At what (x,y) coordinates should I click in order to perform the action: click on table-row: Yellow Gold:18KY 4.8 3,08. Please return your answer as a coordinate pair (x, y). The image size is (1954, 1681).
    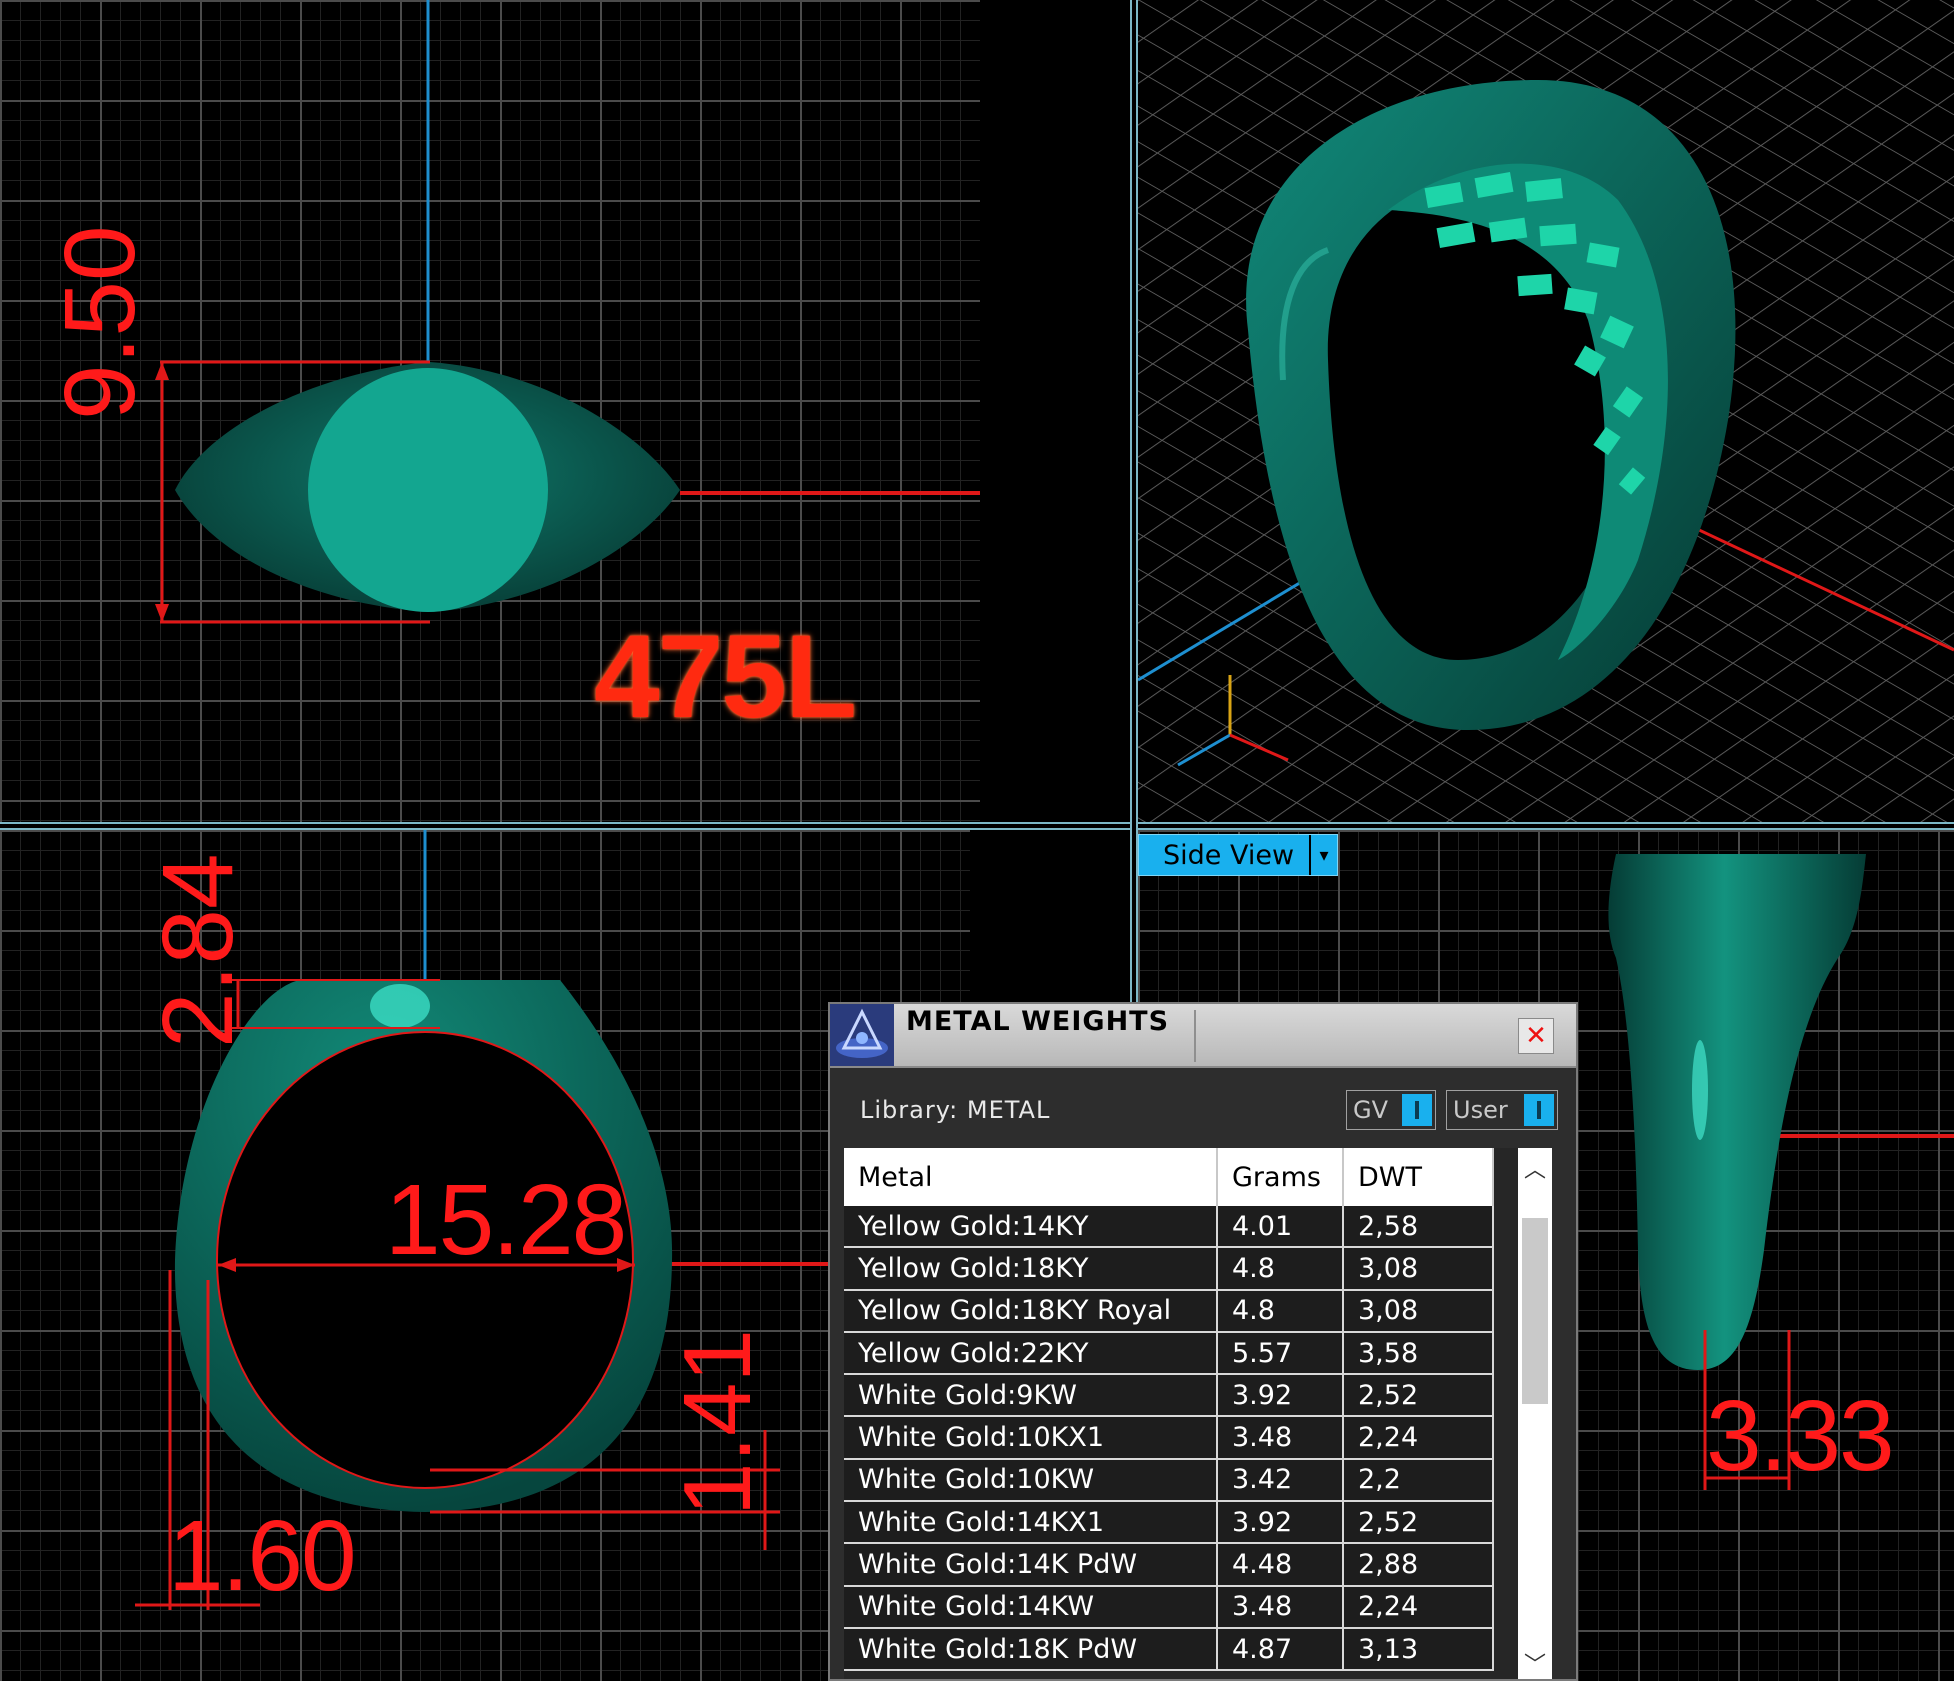
    Looking at the image, I should click on (1169, 1269).